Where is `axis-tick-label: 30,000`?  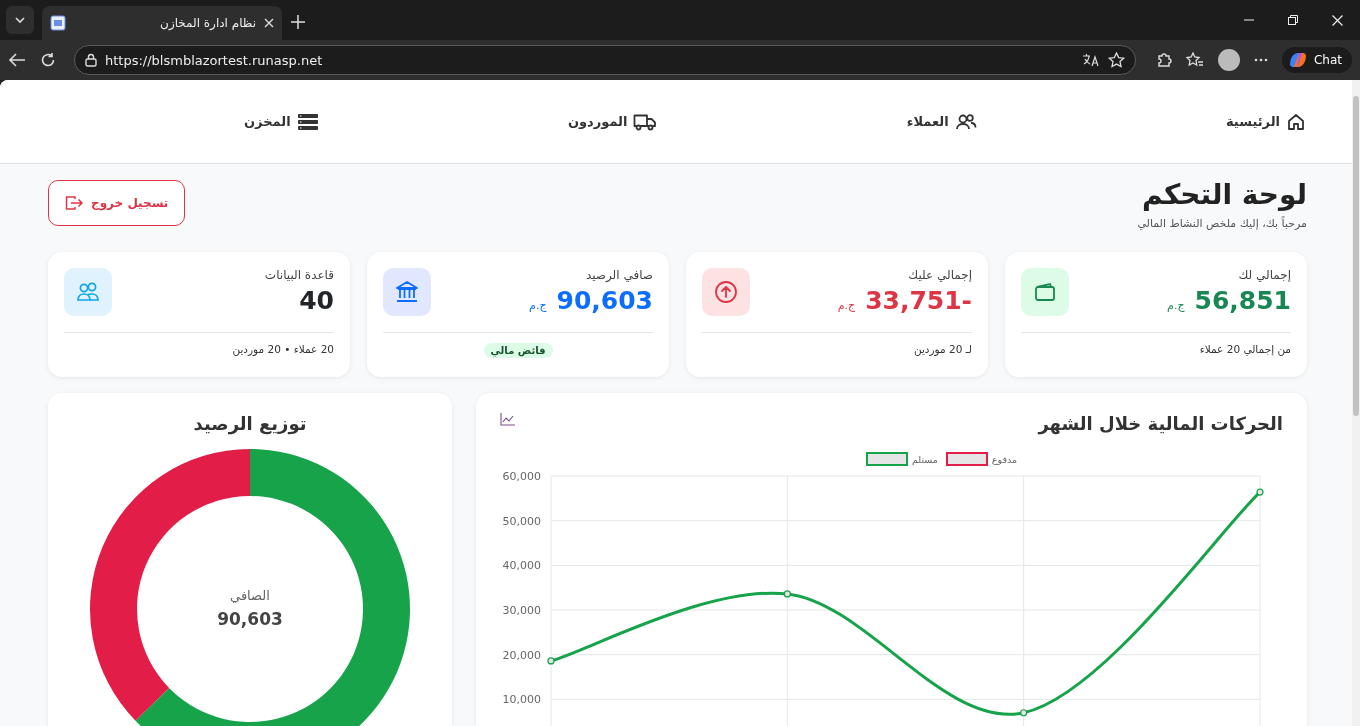
axis-tick-label: 30,000 is located at coordinates (521, 610).